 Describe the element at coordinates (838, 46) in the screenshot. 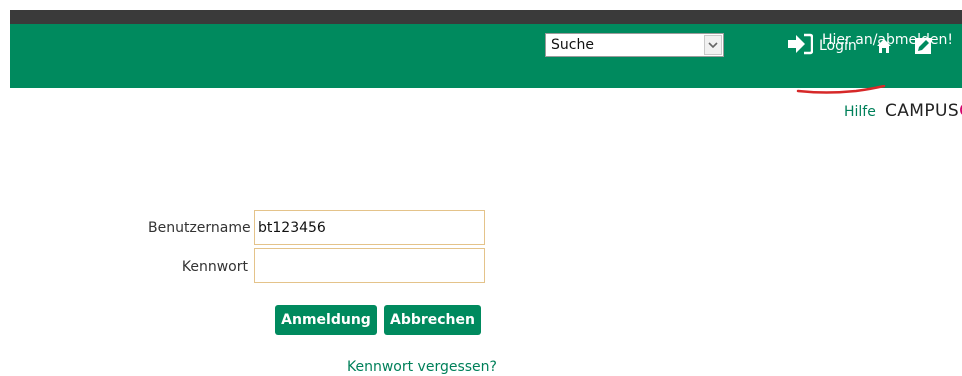

I see `login-label: Login` at that location.